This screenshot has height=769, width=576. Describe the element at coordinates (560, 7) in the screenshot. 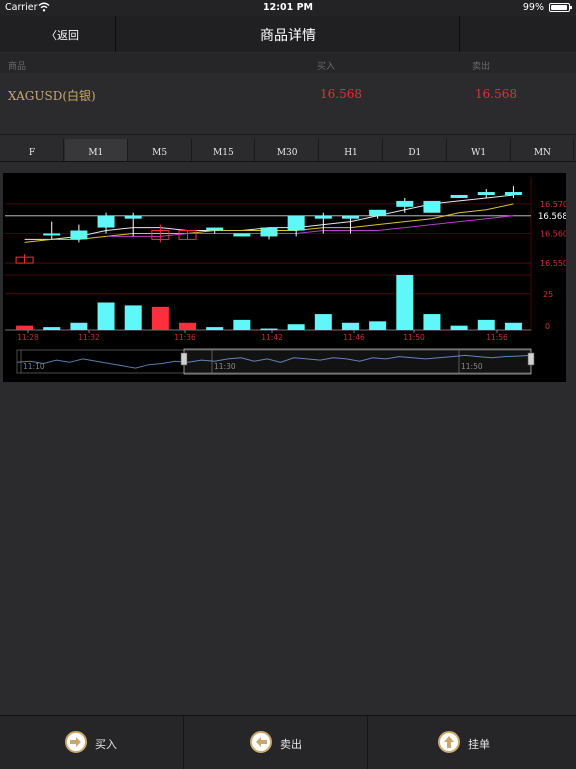

I see `battery-icon` at that location.